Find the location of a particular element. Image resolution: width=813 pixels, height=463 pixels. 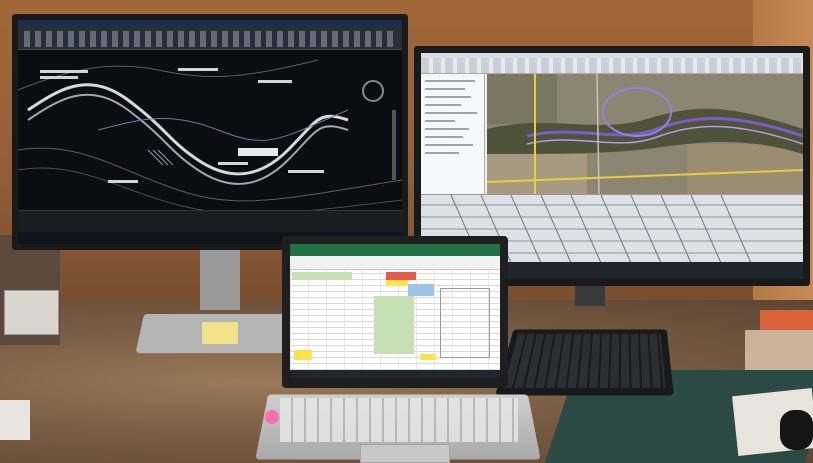

pink-object is located at coordinates (272, 417).